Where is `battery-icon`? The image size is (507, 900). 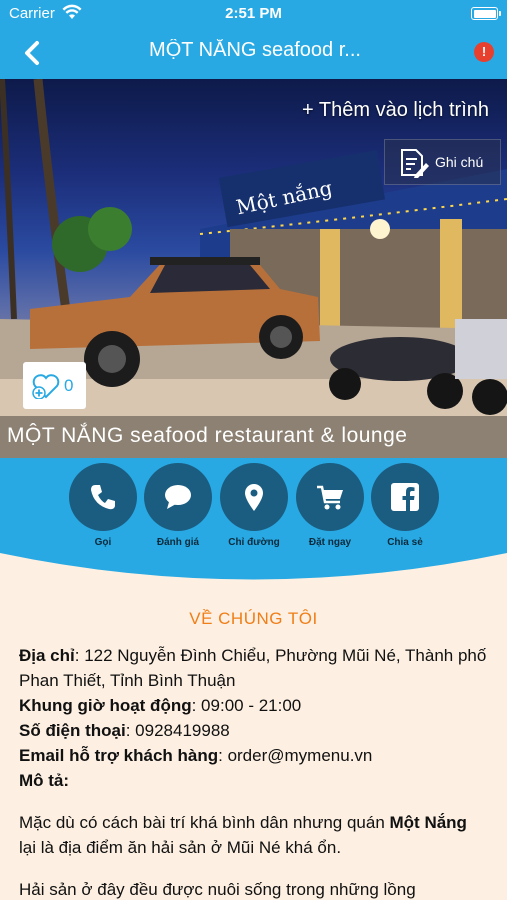 battery-icon is located at coordinates (486, 13).